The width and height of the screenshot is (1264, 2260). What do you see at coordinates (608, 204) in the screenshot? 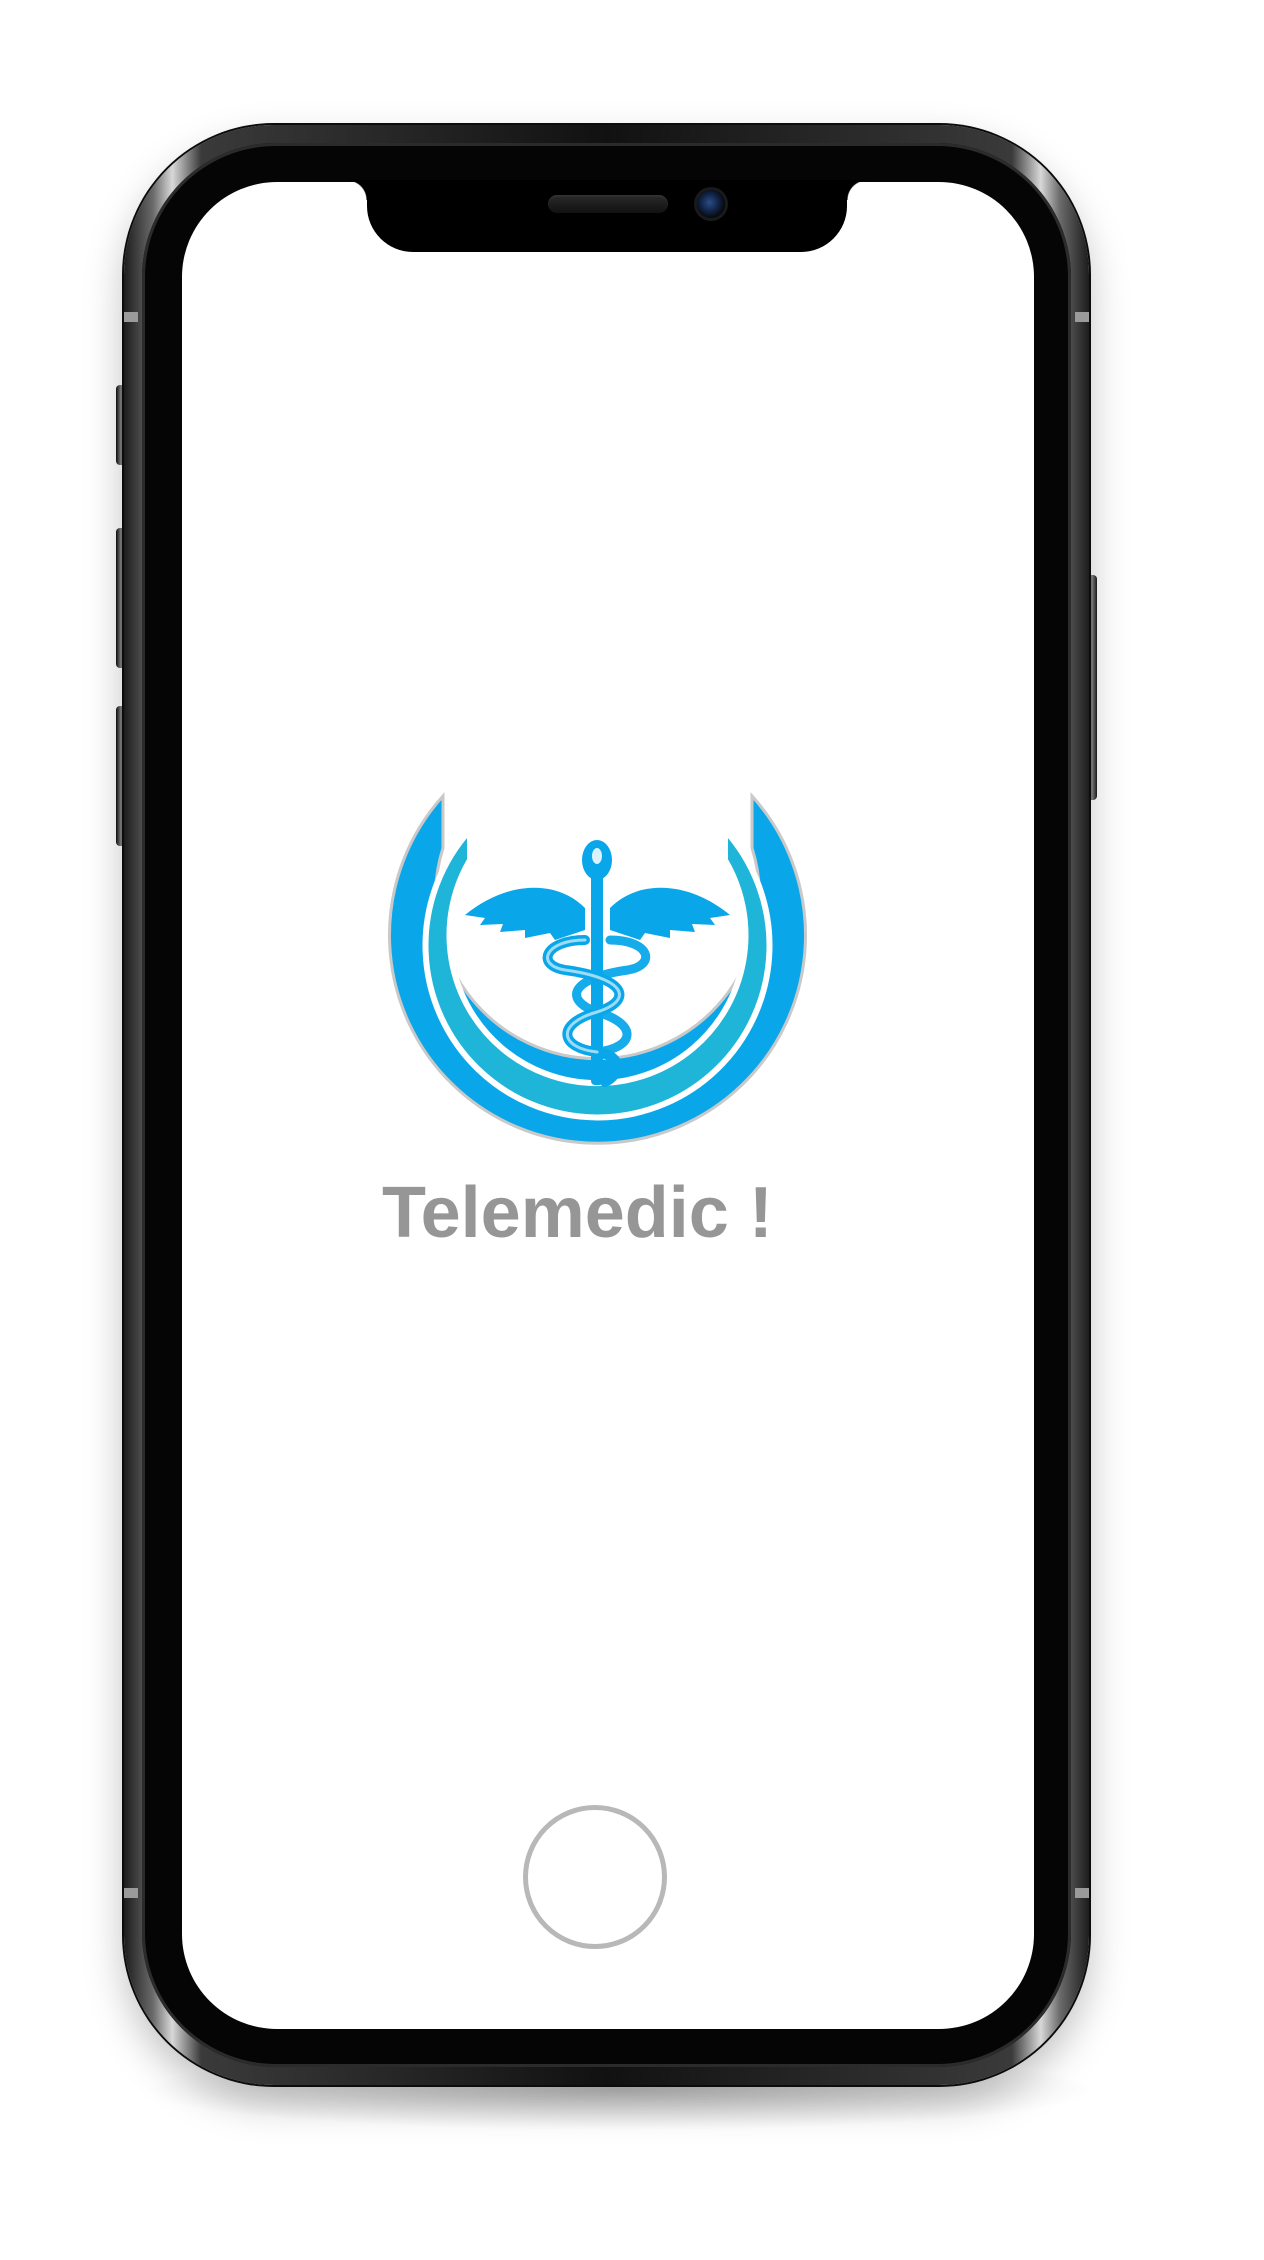
I see `earpiece-speaker` at bounding box center [608, 204].